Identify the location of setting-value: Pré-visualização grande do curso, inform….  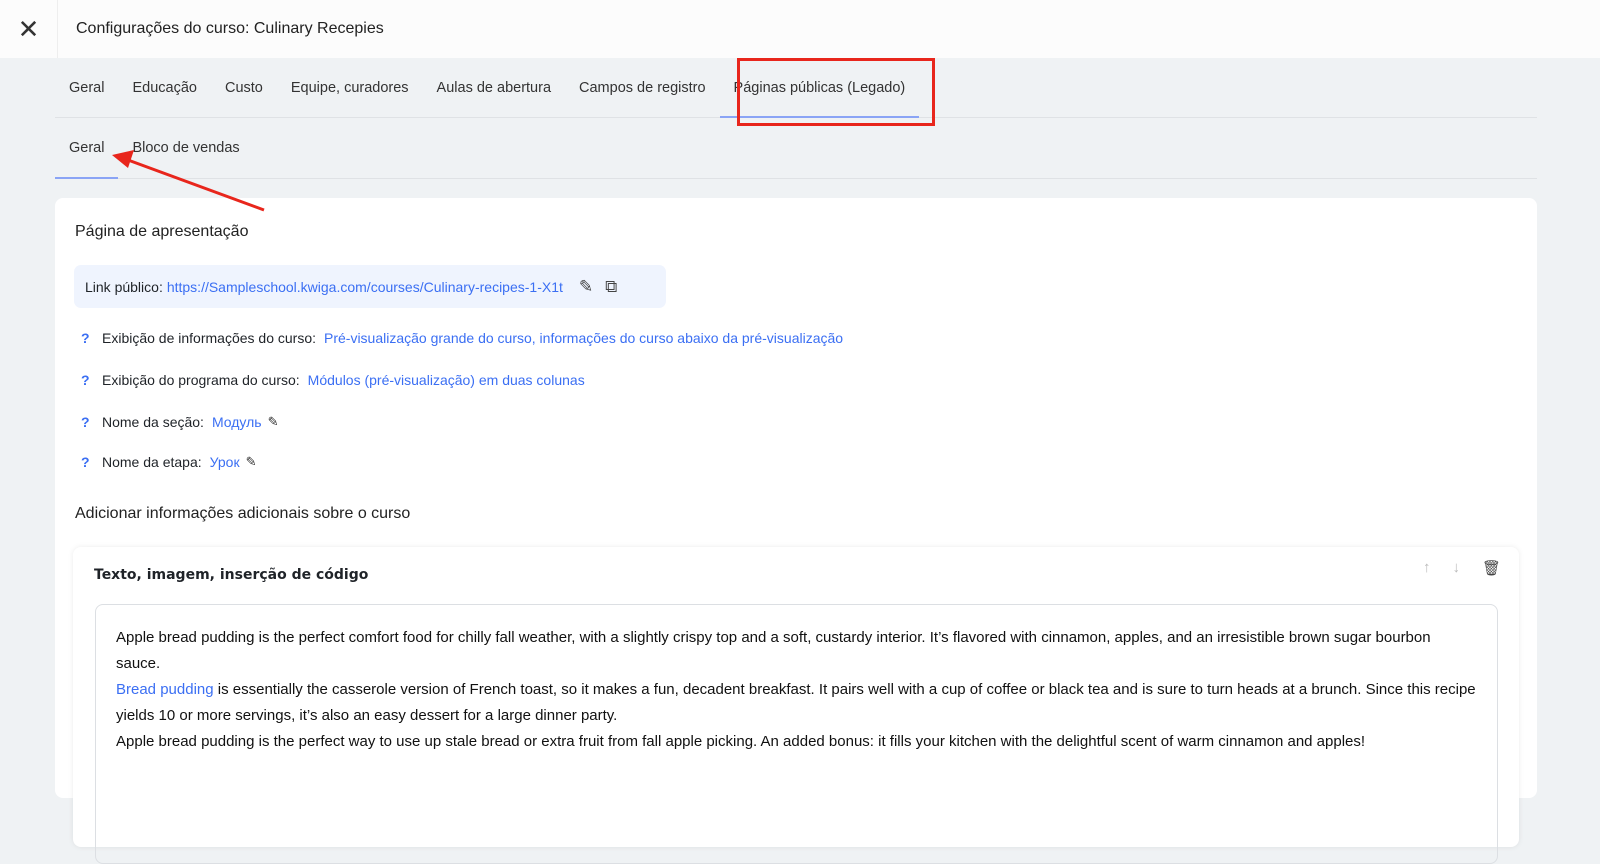
(583, 338).